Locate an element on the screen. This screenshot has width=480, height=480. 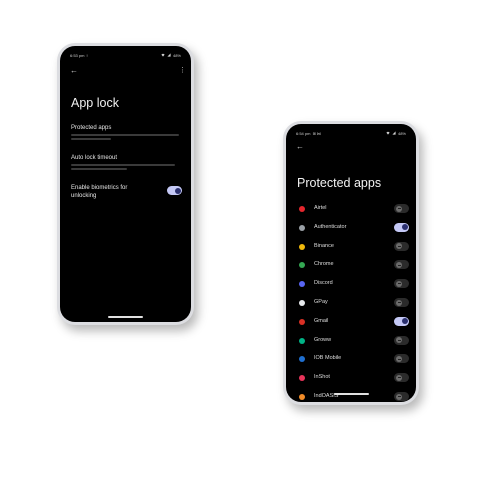
app-row: InShot is located at coordinates (351, 380).